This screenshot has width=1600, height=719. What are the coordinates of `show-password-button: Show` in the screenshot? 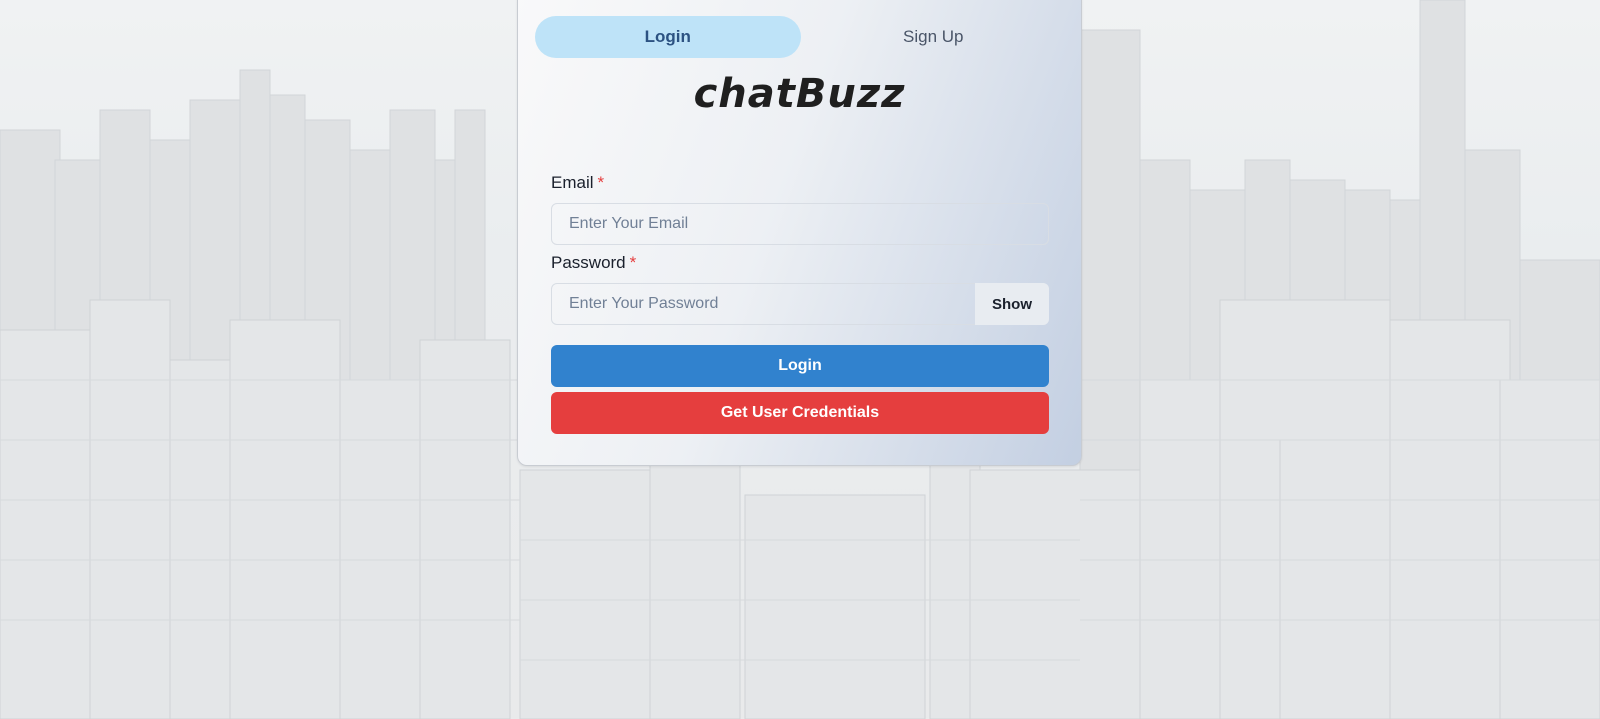 It's located at (1012, 304).